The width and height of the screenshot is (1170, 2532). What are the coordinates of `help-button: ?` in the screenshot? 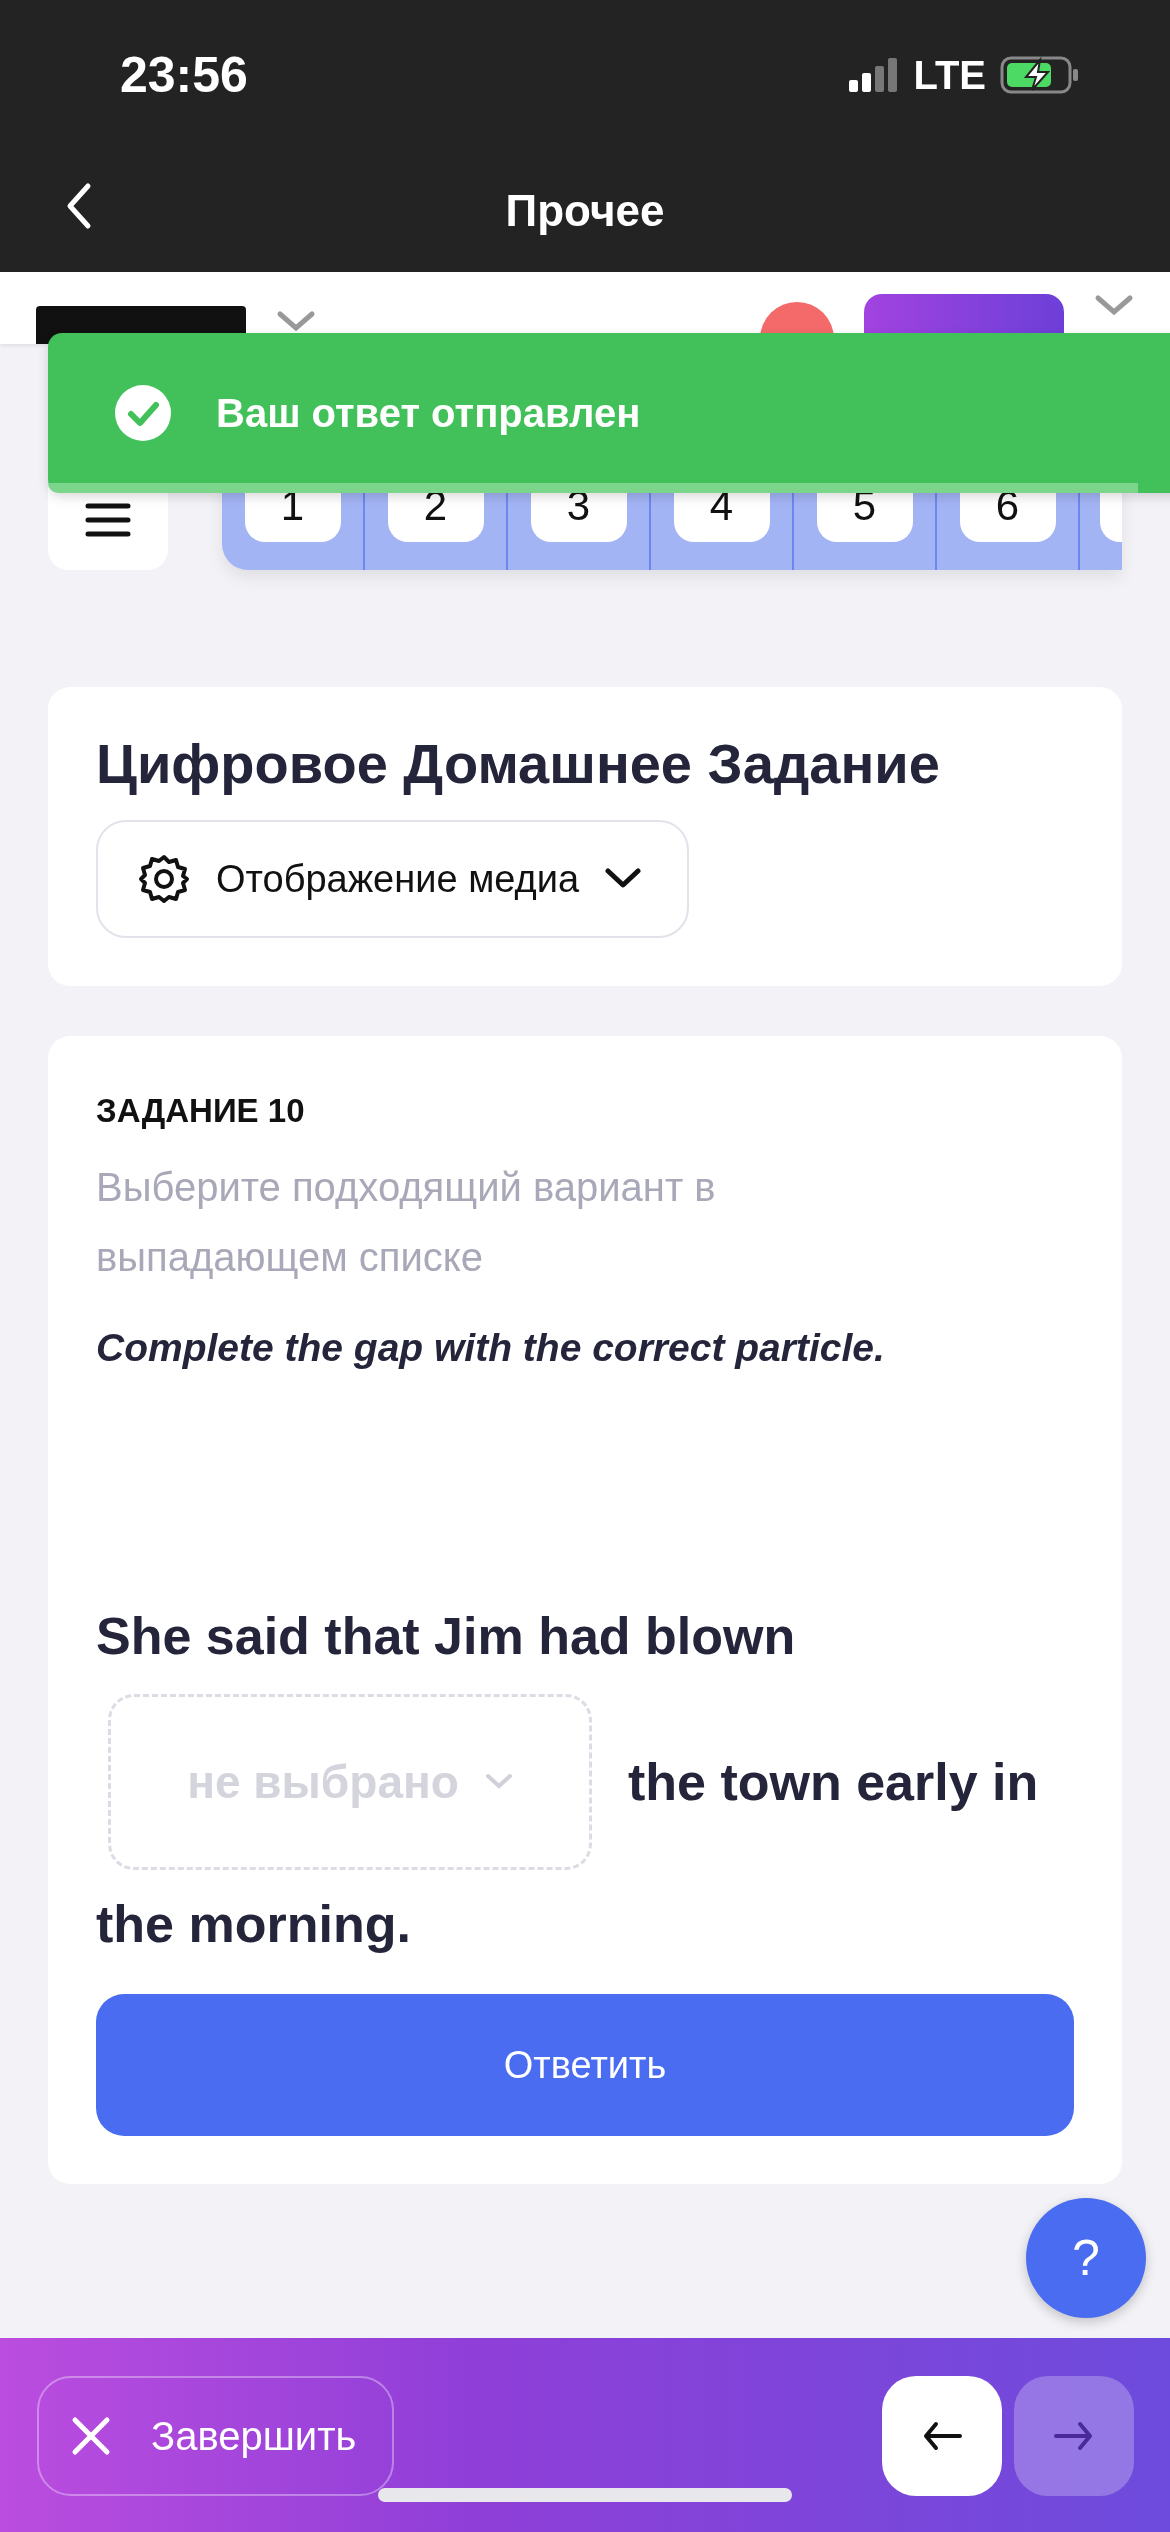 It's located at (1086, 2258).